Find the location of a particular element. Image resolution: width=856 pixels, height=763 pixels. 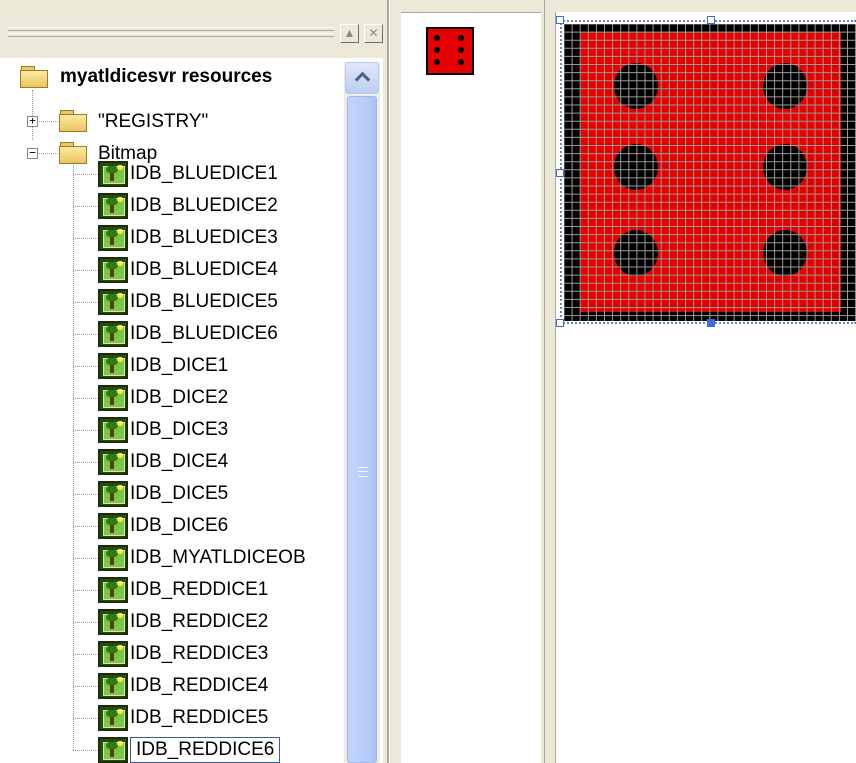

tree-item-label: IDB_BLUEDICE3 is located at coordinates (204, 237).